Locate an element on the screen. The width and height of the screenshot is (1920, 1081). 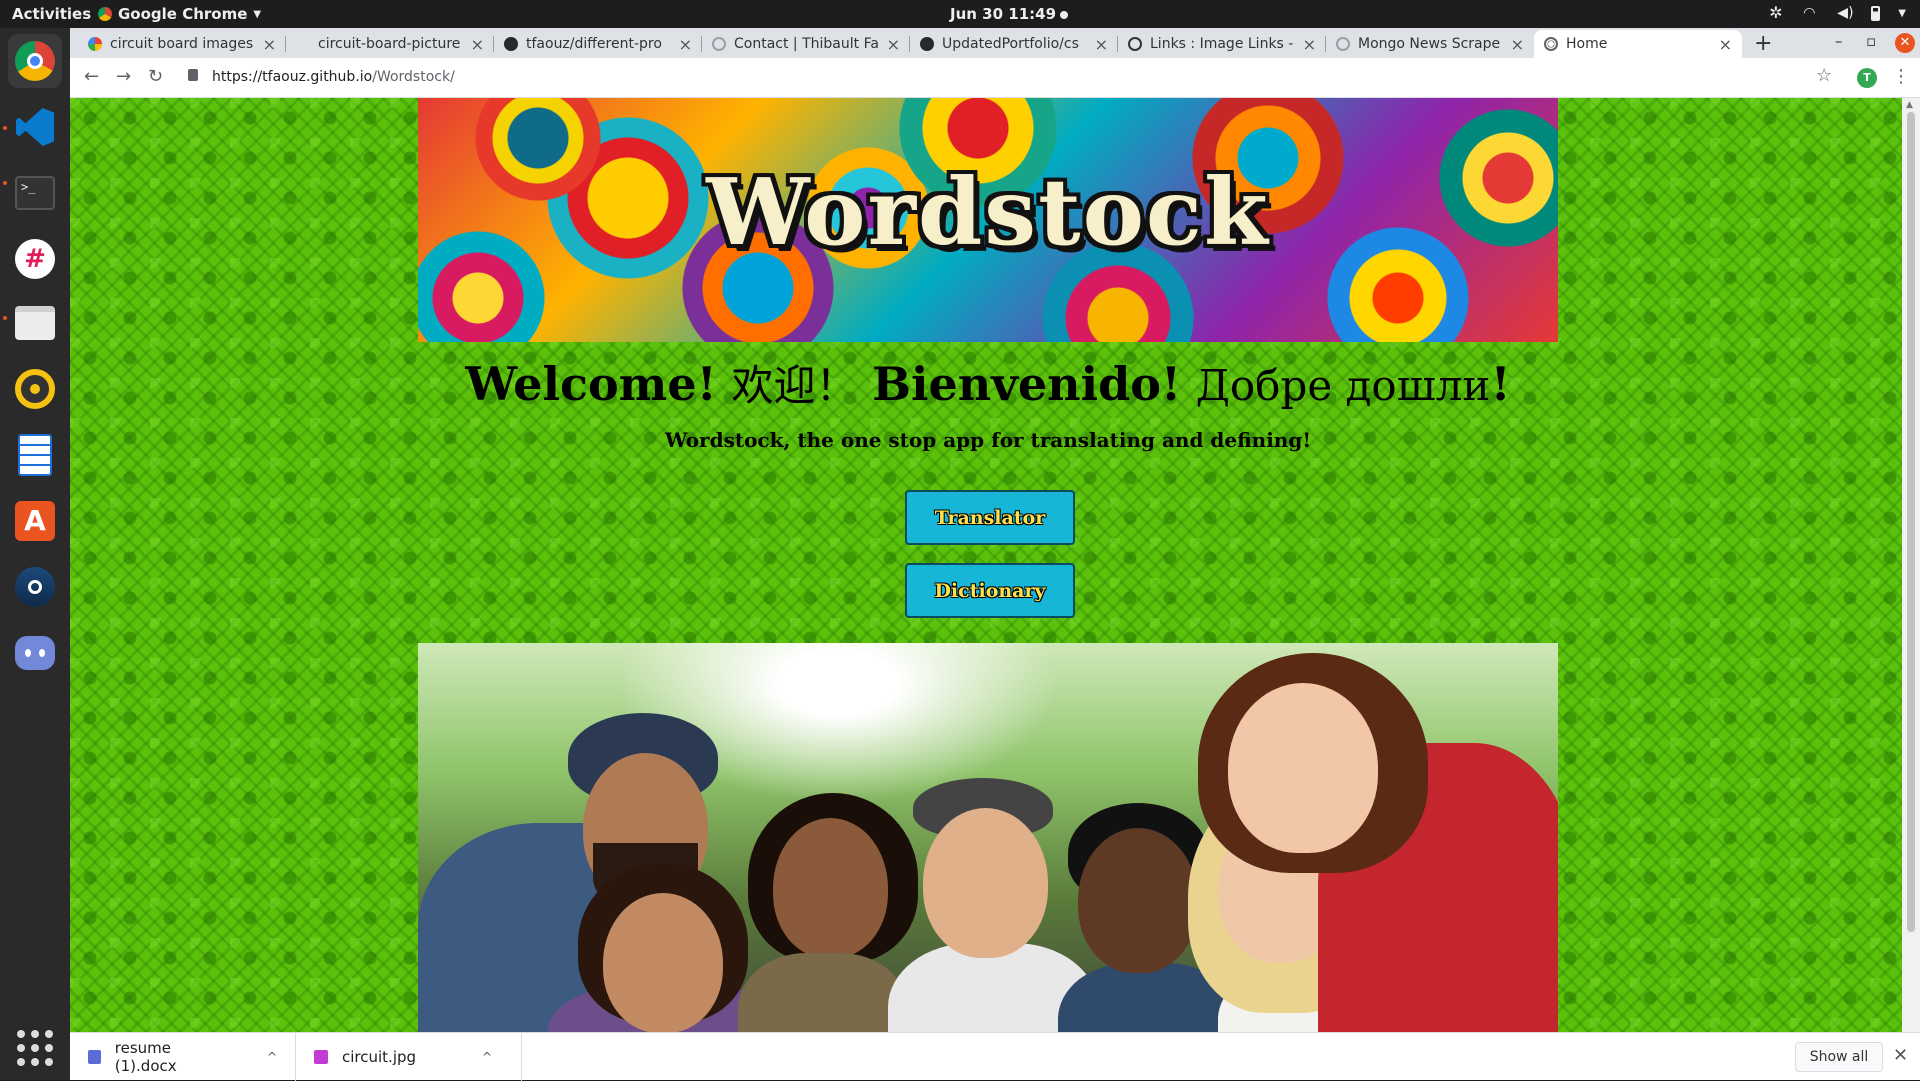
welcome-zh: 欢迎！ is located at coordinates (794, 385).